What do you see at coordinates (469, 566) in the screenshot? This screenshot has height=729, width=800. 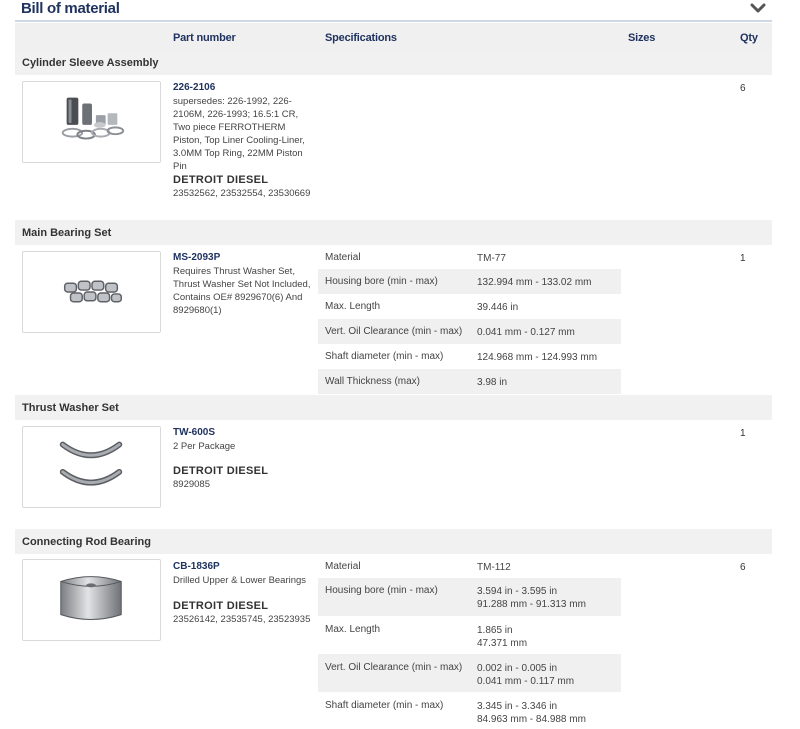 I see `spec-row: Material TM-112` at bounding box center [469, 566].